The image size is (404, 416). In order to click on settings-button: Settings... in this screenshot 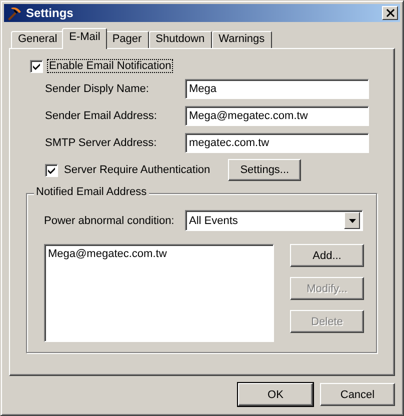, I will do `click(265, 170)`.